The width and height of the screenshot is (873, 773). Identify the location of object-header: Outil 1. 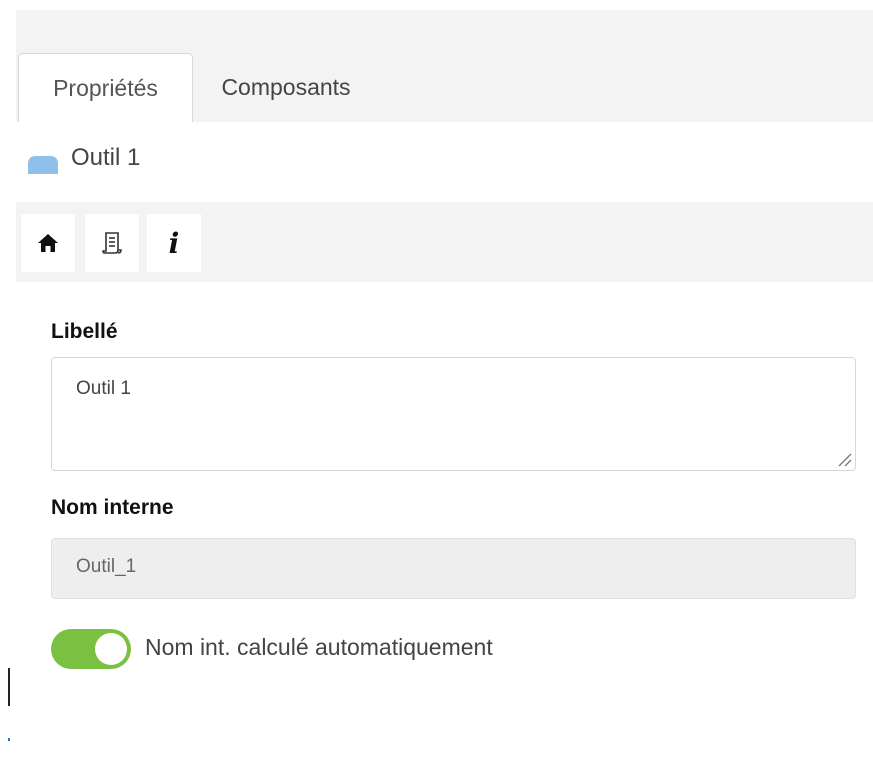
(444, 162).